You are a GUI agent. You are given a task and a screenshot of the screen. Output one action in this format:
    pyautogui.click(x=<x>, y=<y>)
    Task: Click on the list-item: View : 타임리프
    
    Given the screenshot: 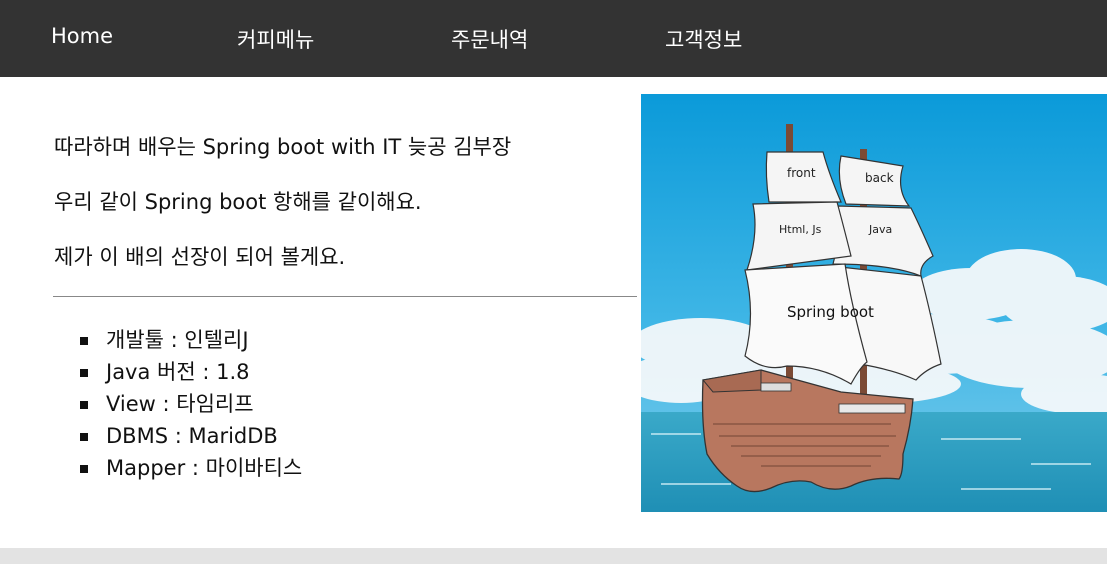 What is the action you would take?
    pyautogui.click(x=191, y=404)
    